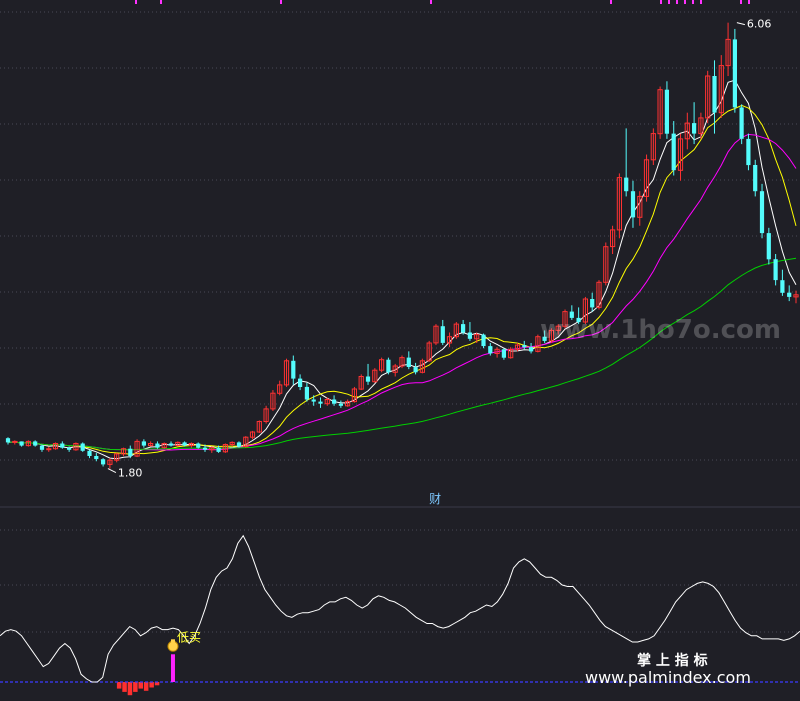 This screenshot has height=701, width=800. What do you see at coordinates (668, 677) in the screenshot?
I see `watermark-url: www.palmindex.com` at bounding box center [668, 677].